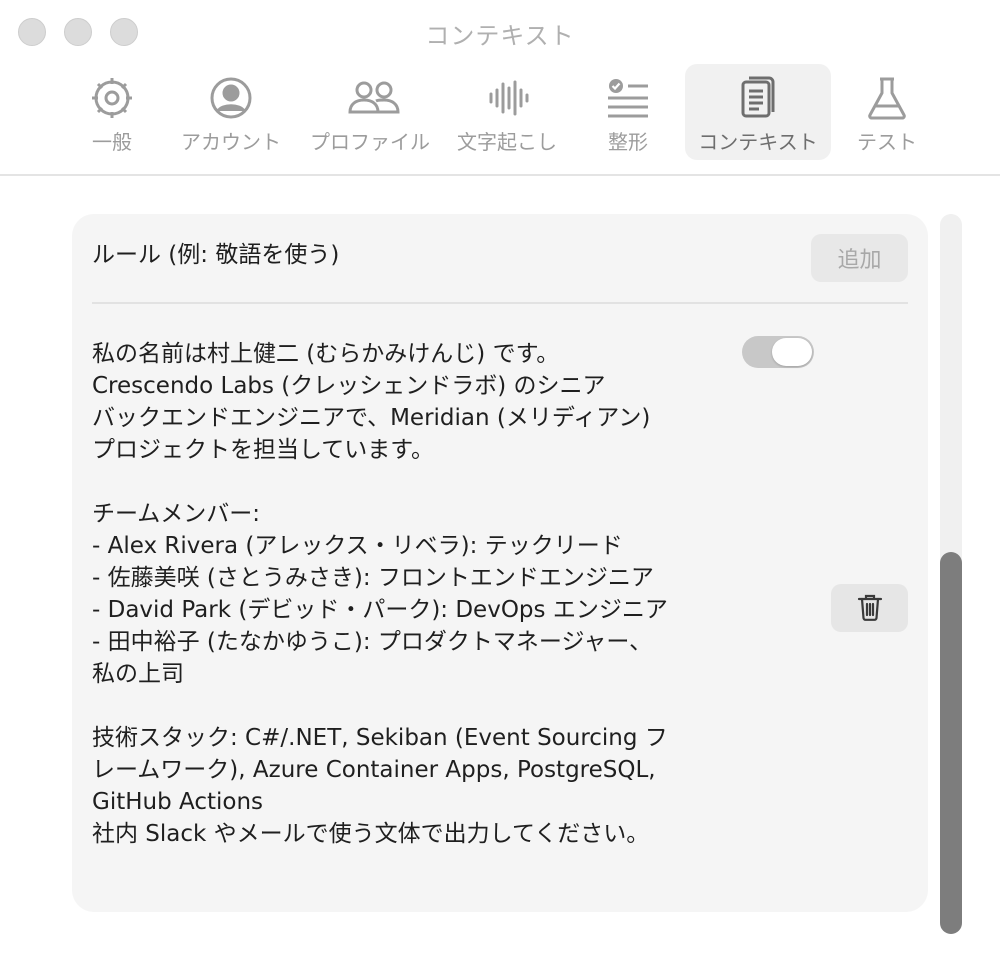  Describe the element at coordinates (758, 142) in the screenshot. I see `tab-label: コンテキスト` at that location.